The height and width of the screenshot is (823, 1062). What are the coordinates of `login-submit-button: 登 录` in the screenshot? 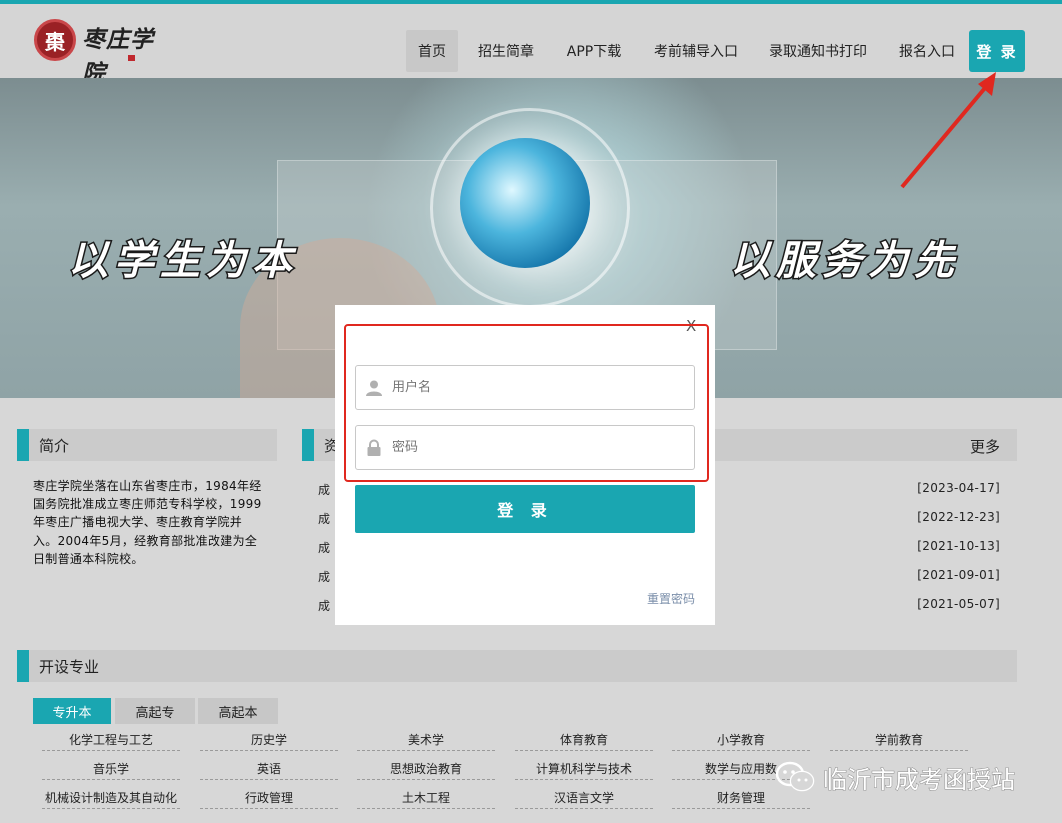 It's located at (525, 509).